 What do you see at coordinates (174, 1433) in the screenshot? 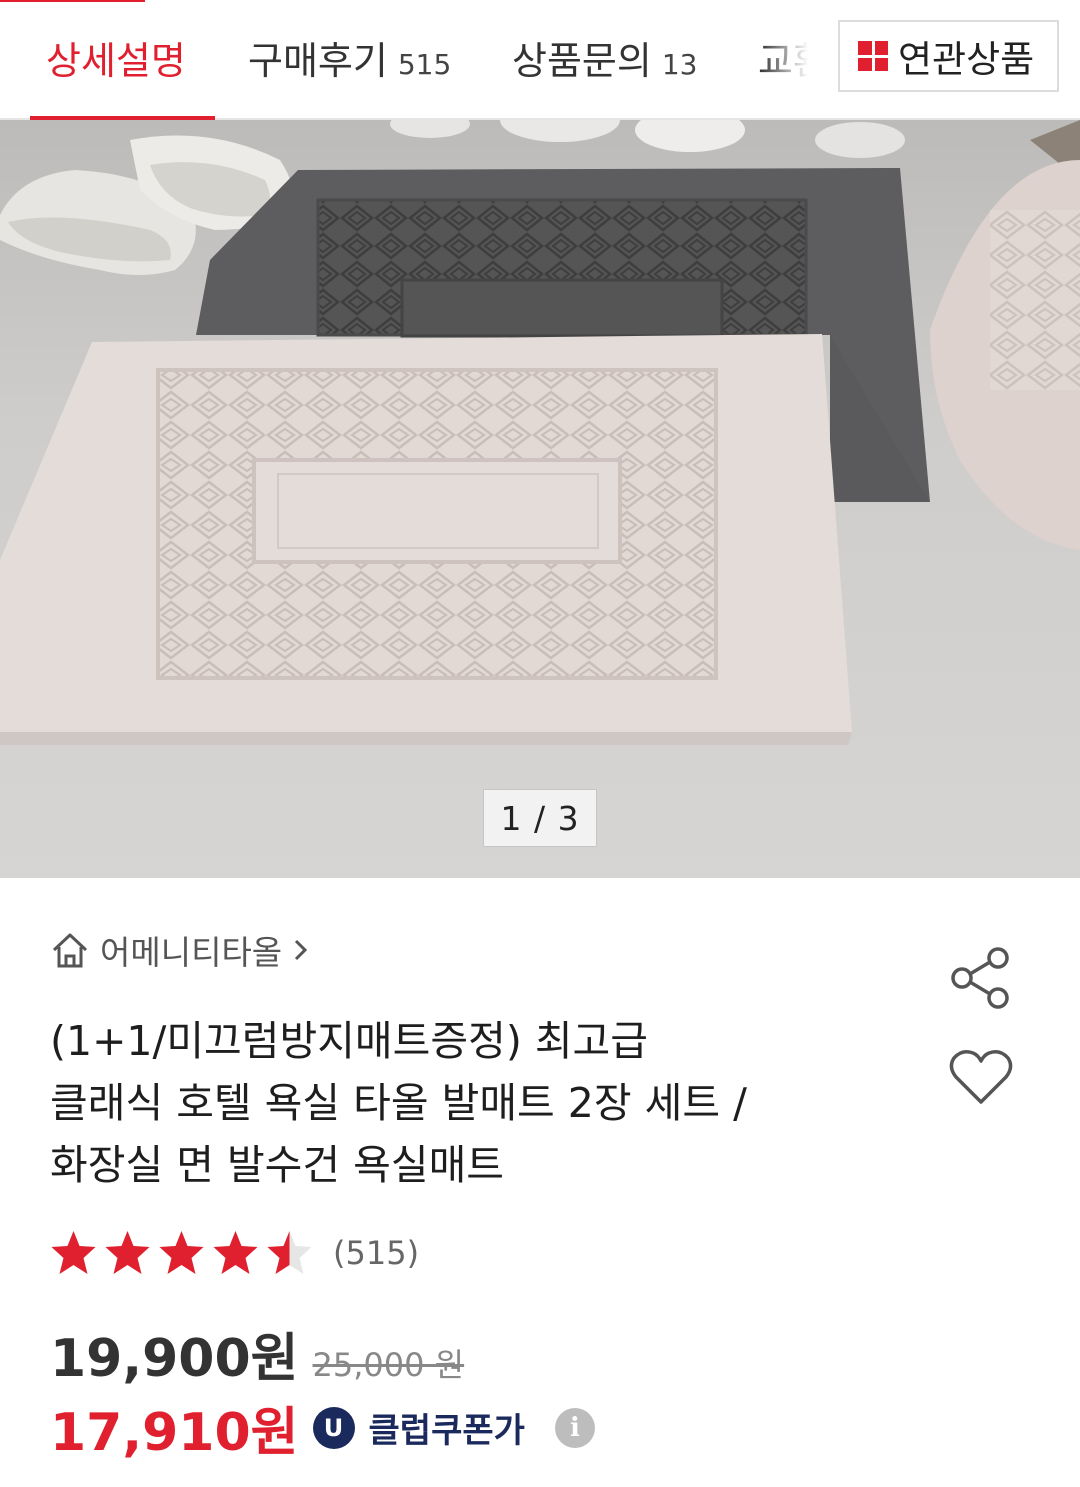
I see `coupon-price: 17,910원` at bounding box center [174, 1433].